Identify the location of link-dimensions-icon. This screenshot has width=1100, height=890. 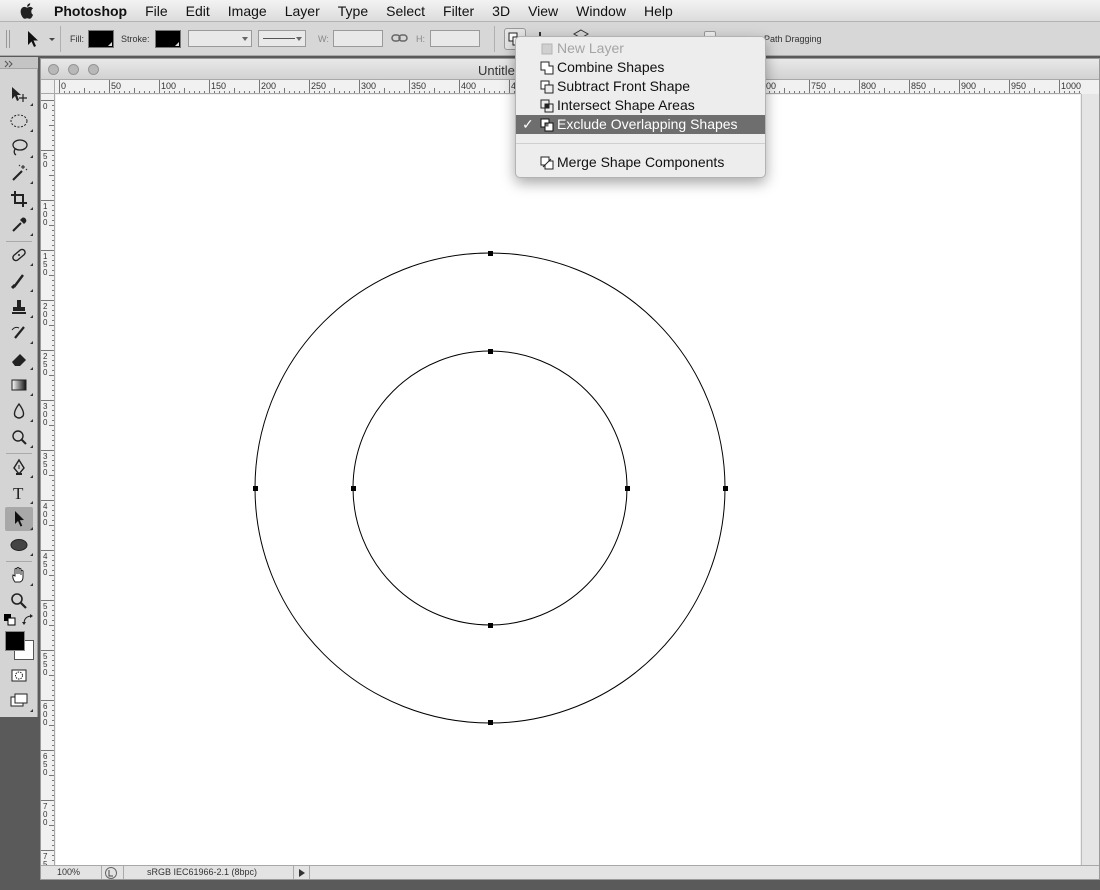
(400, 38).